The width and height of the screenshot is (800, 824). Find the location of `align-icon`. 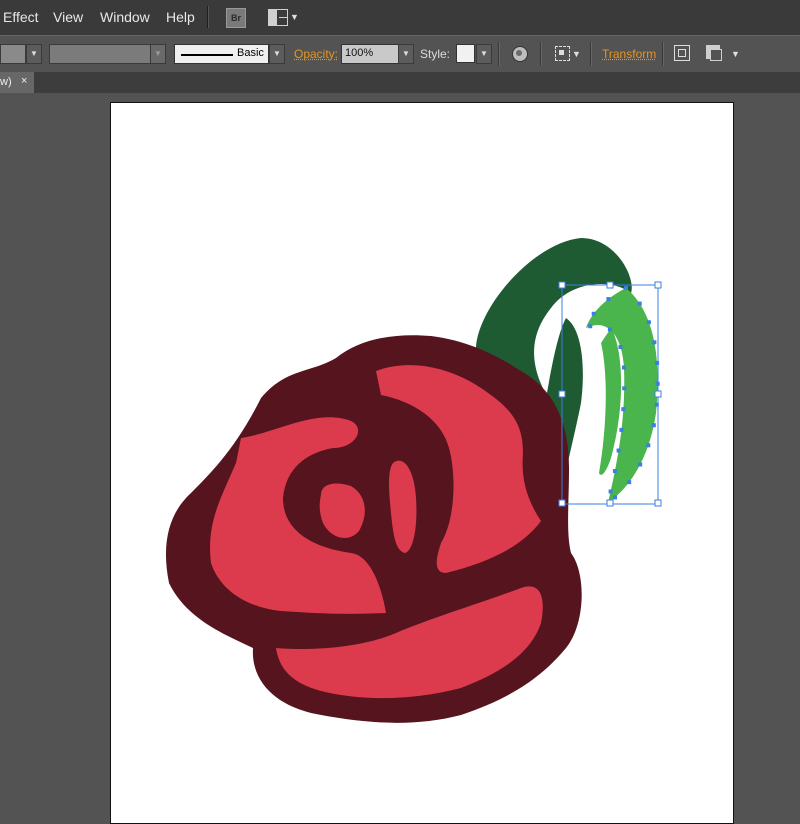

align-icon is located at coordinates (682, 53).